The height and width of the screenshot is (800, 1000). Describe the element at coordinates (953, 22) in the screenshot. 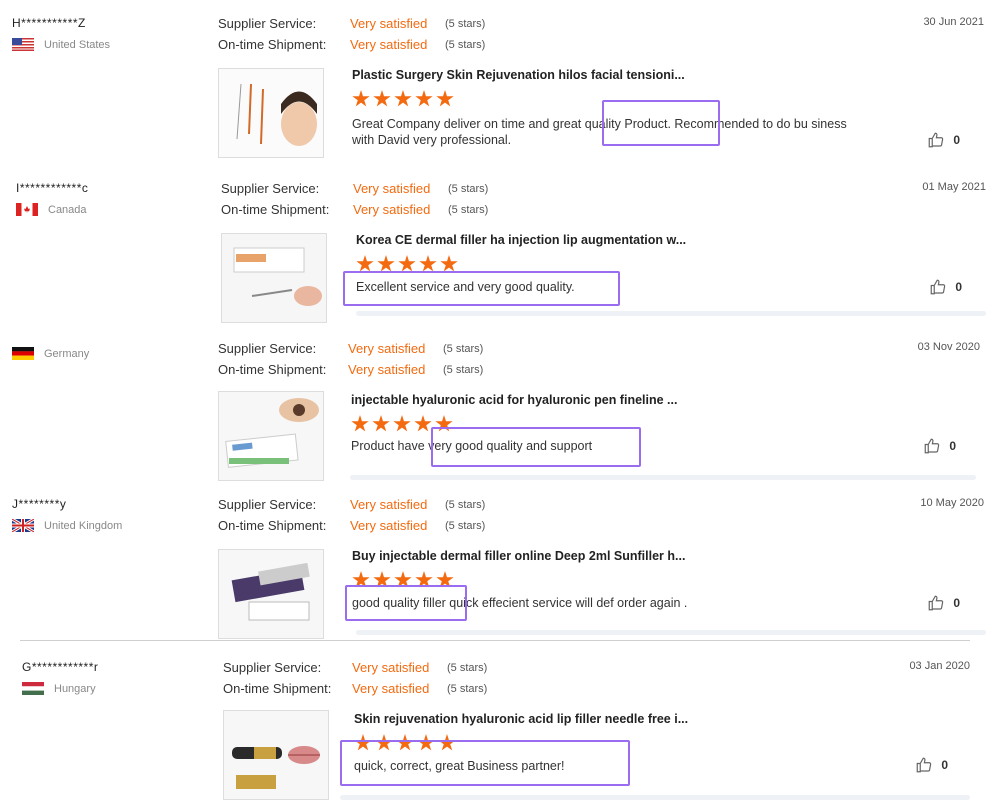

I see `review-date: 30 Jun 2021` at that location.